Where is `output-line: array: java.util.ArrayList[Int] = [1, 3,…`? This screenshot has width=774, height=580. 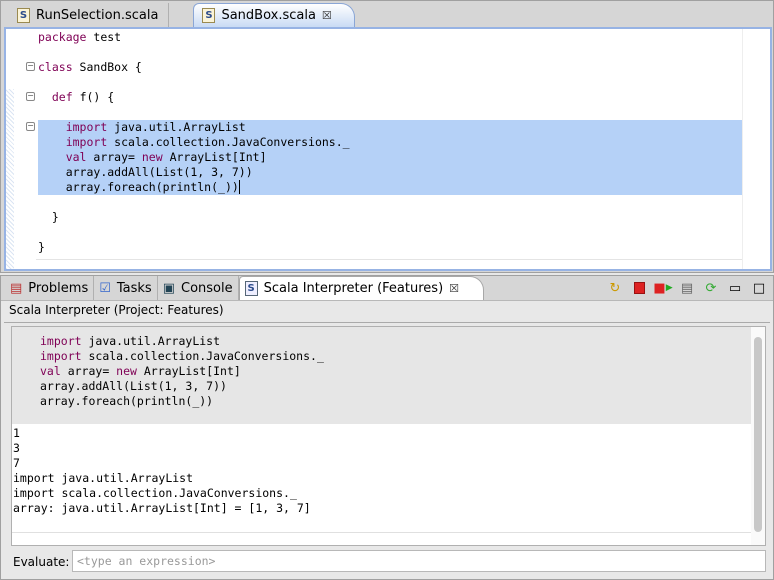
output-line: array: java.util.ArrayList[Int] = [1, 3,… is located at coordinates (162, 508).